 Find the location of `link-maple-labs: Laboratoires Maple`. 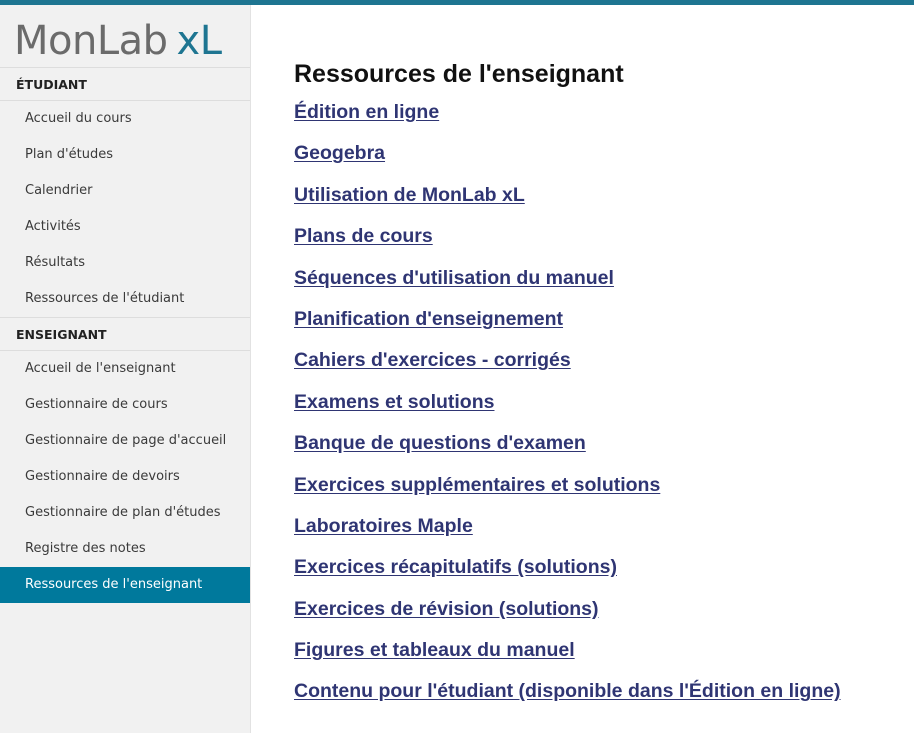

link-maple-labs: Laboratoires Maple is located at coordinates (383, 526).